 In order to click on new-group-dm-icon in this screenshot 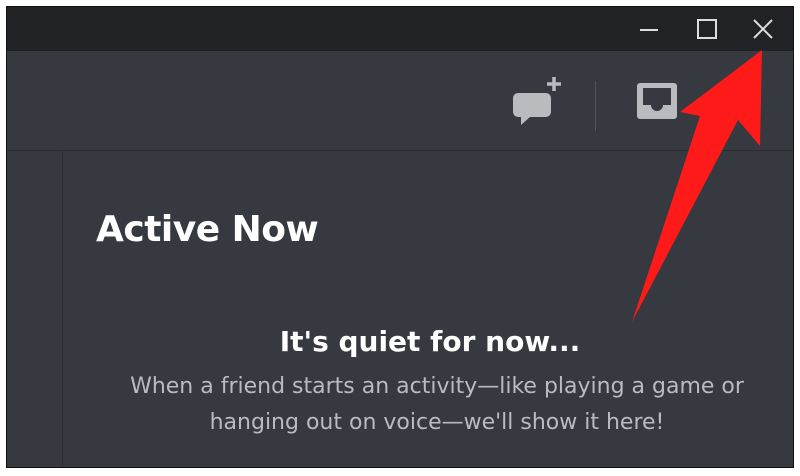, I will do `click(537, 101)`.